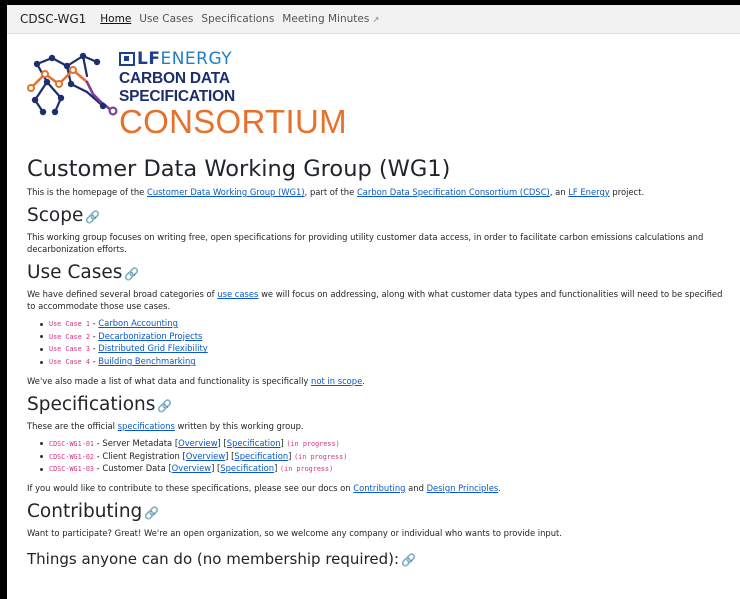 This screenshot has height=599, width=740. I want to click on use-case-code: Use Case 1, so click(69, 324).